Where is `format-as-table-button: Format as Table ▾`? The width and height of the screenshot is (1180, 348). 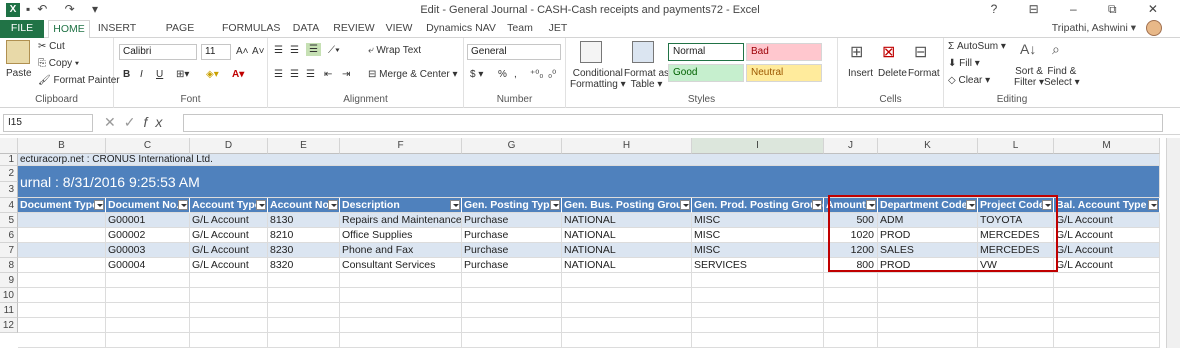
format-as-table-button: Format as Table ▾ is located at coordinates (646, 79).